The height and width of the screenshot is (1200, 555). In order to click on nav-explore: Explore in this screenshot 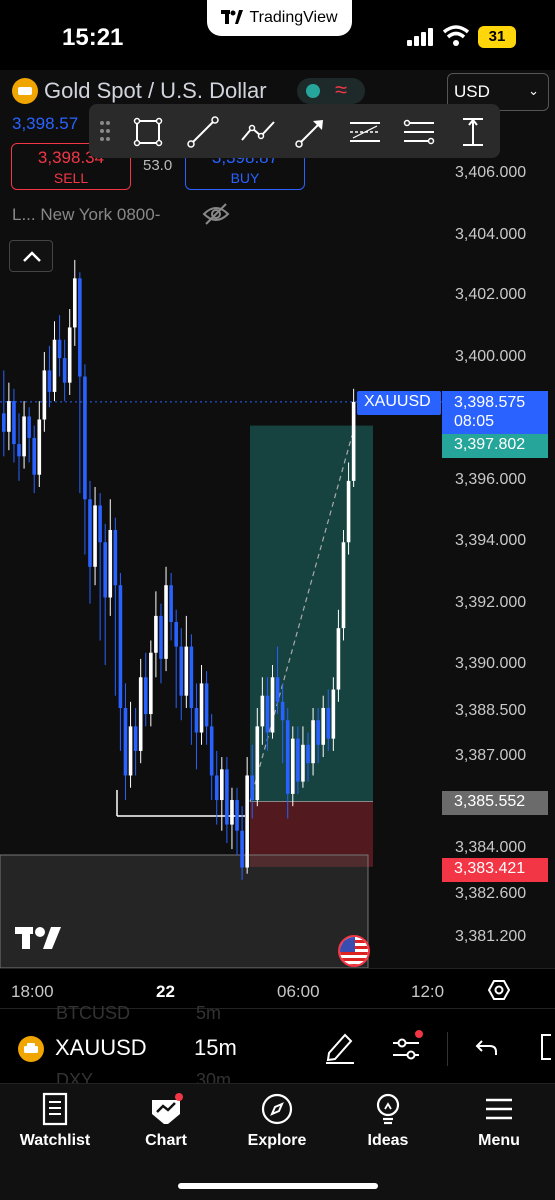, I will do `click(277, 1121)`.